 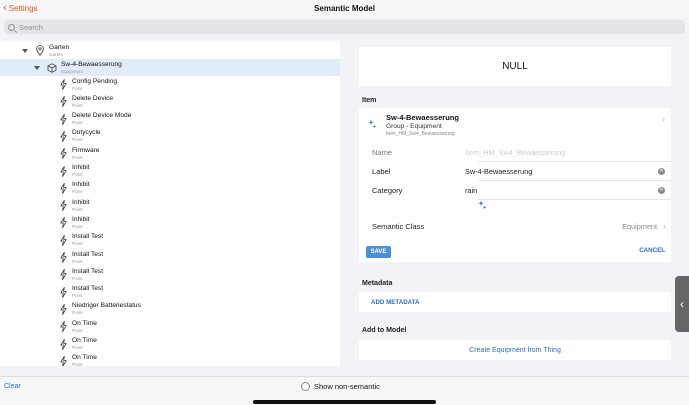 What do you see at coordinates (31, 27) in the screenshot?
I see `search-placeholder: Search` at bounding box center [31, 27].